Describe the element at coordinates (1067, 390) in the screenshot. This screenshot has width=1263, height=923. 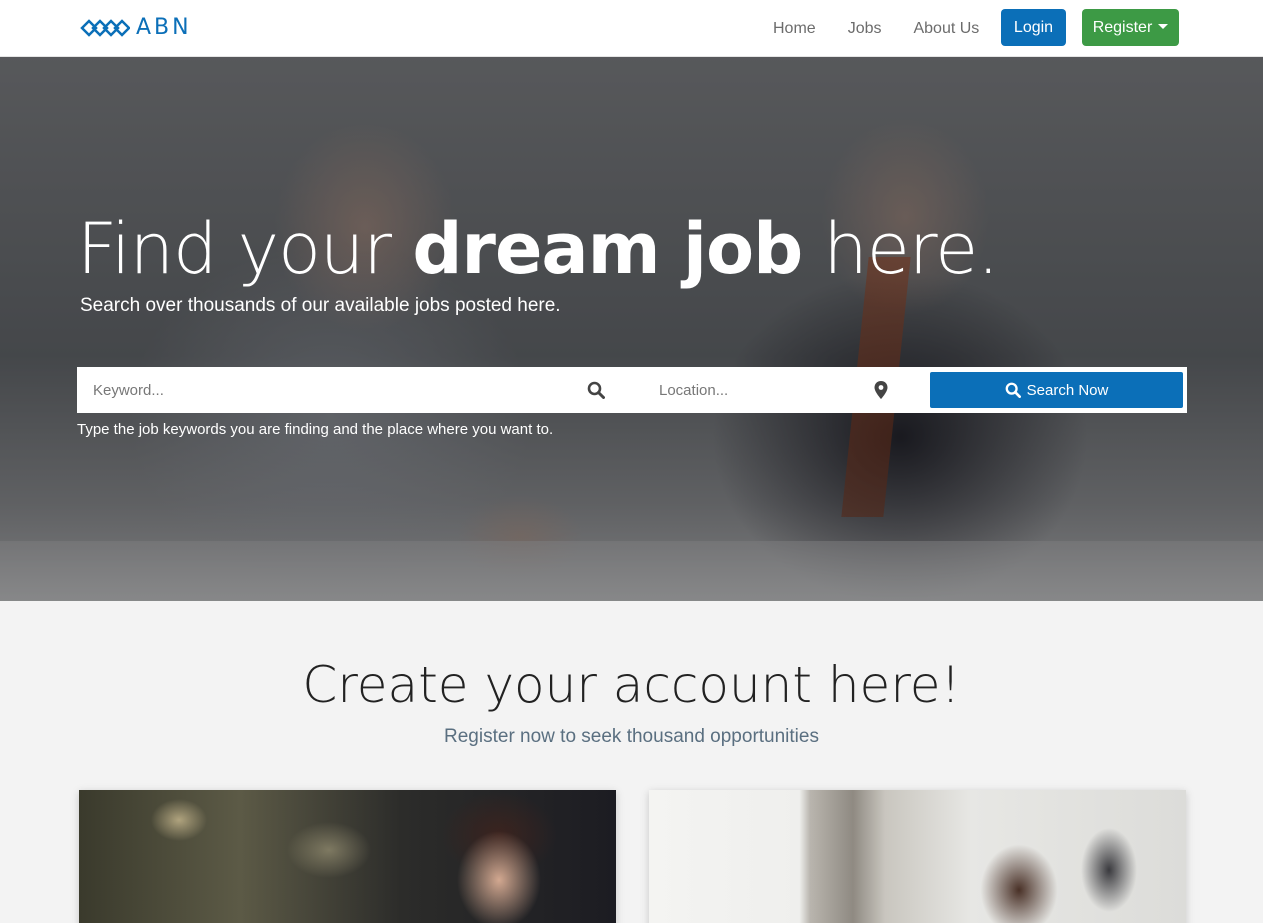
I see `search-now-label: Search Now` at that location.